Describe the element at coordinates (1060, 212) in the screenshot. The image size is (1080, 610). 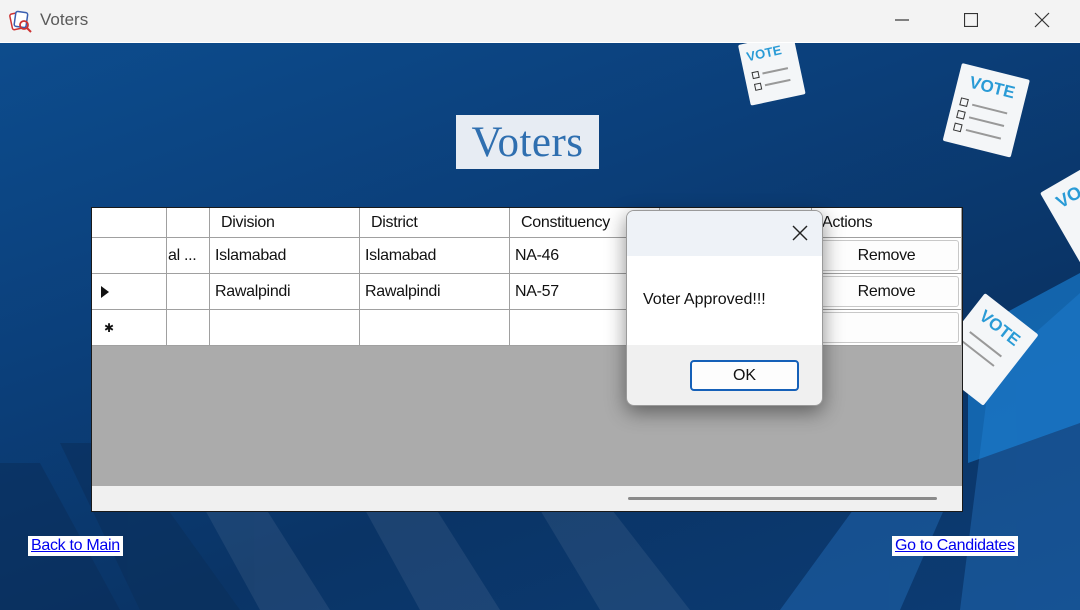
I see `vote-paper-3: VO` at that location.